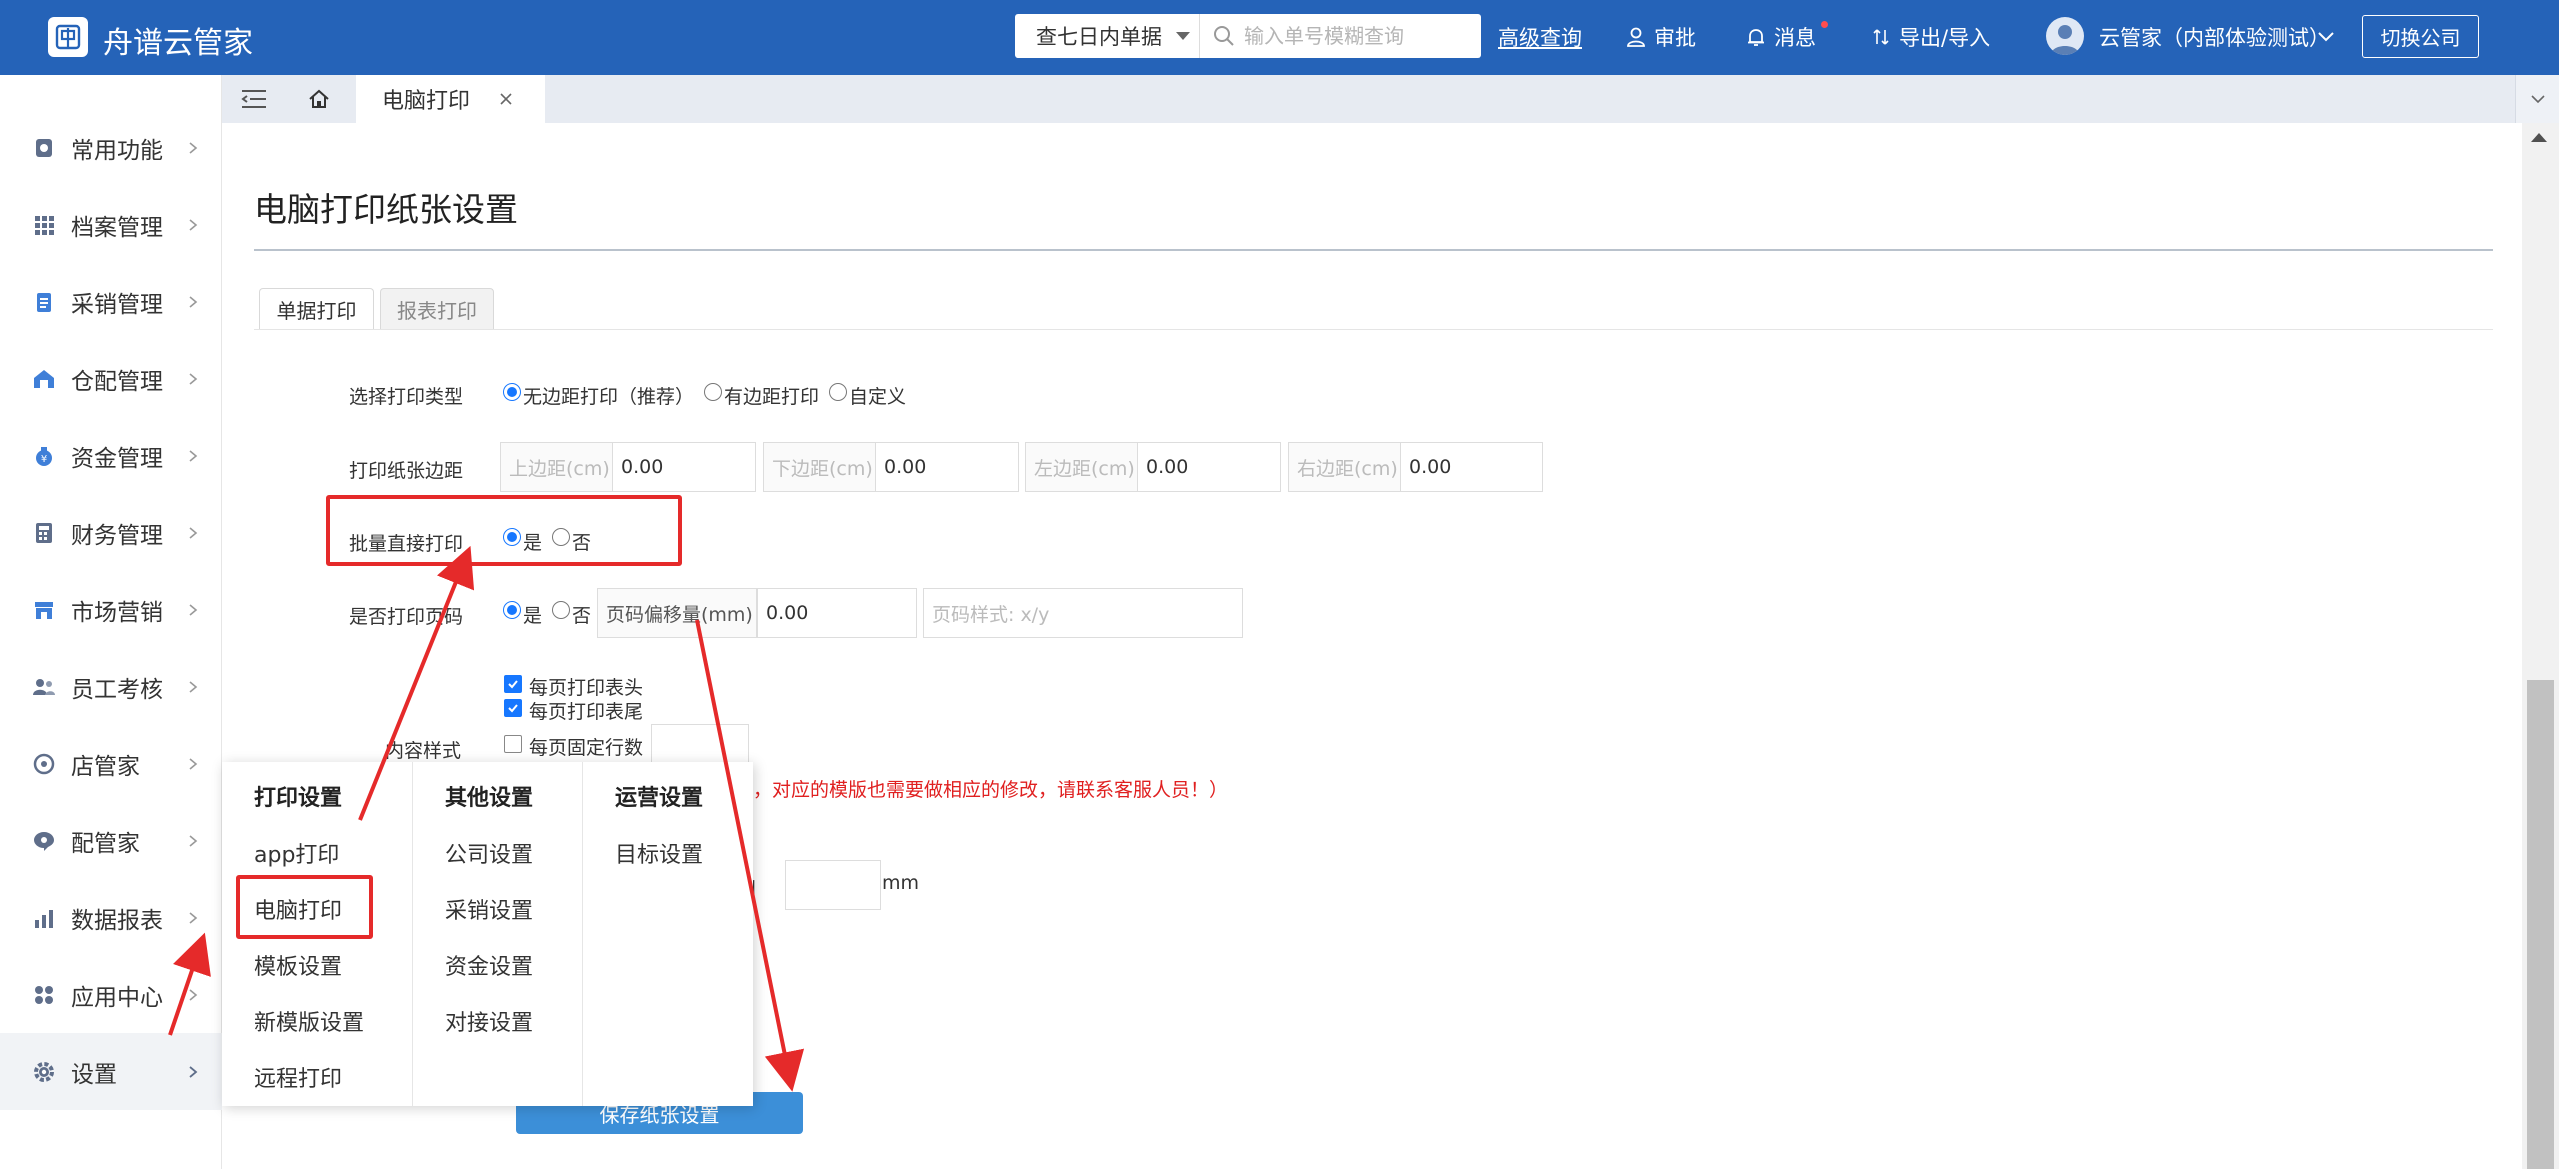 The width and height of the screenshot is (2559, 1169). Describe the element at coordinates (1795, 38) in the screenshot. I see `messages-label: 消息` at that location.